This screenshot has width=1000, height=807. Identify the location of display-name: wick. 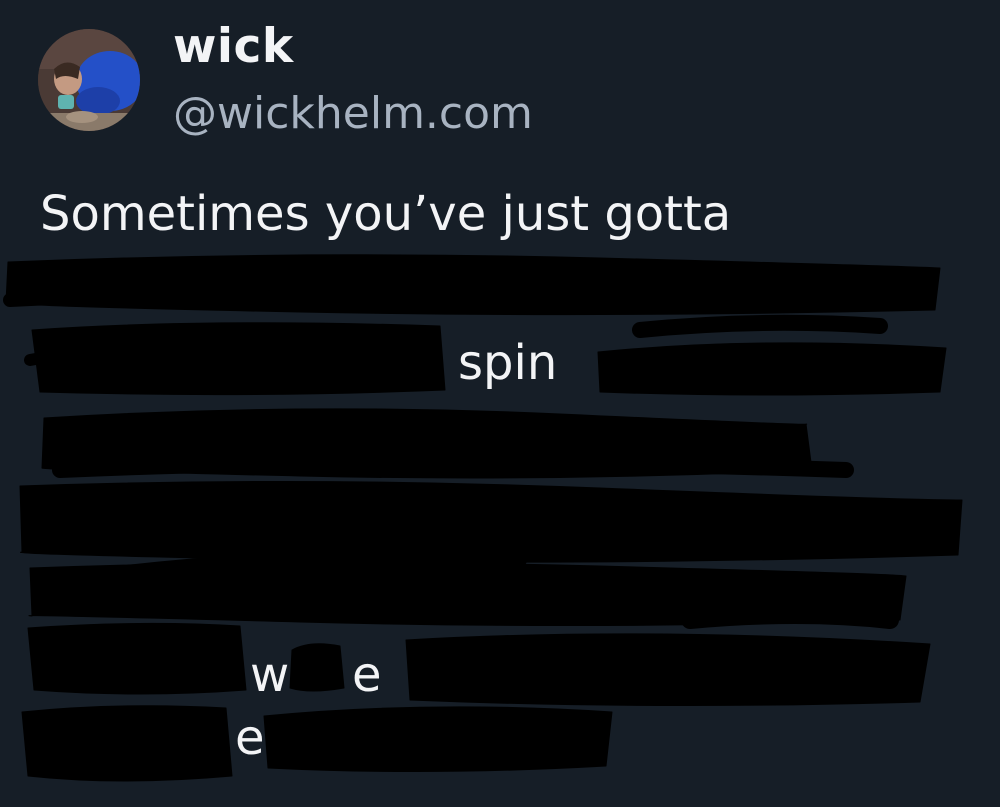
(233, 47).